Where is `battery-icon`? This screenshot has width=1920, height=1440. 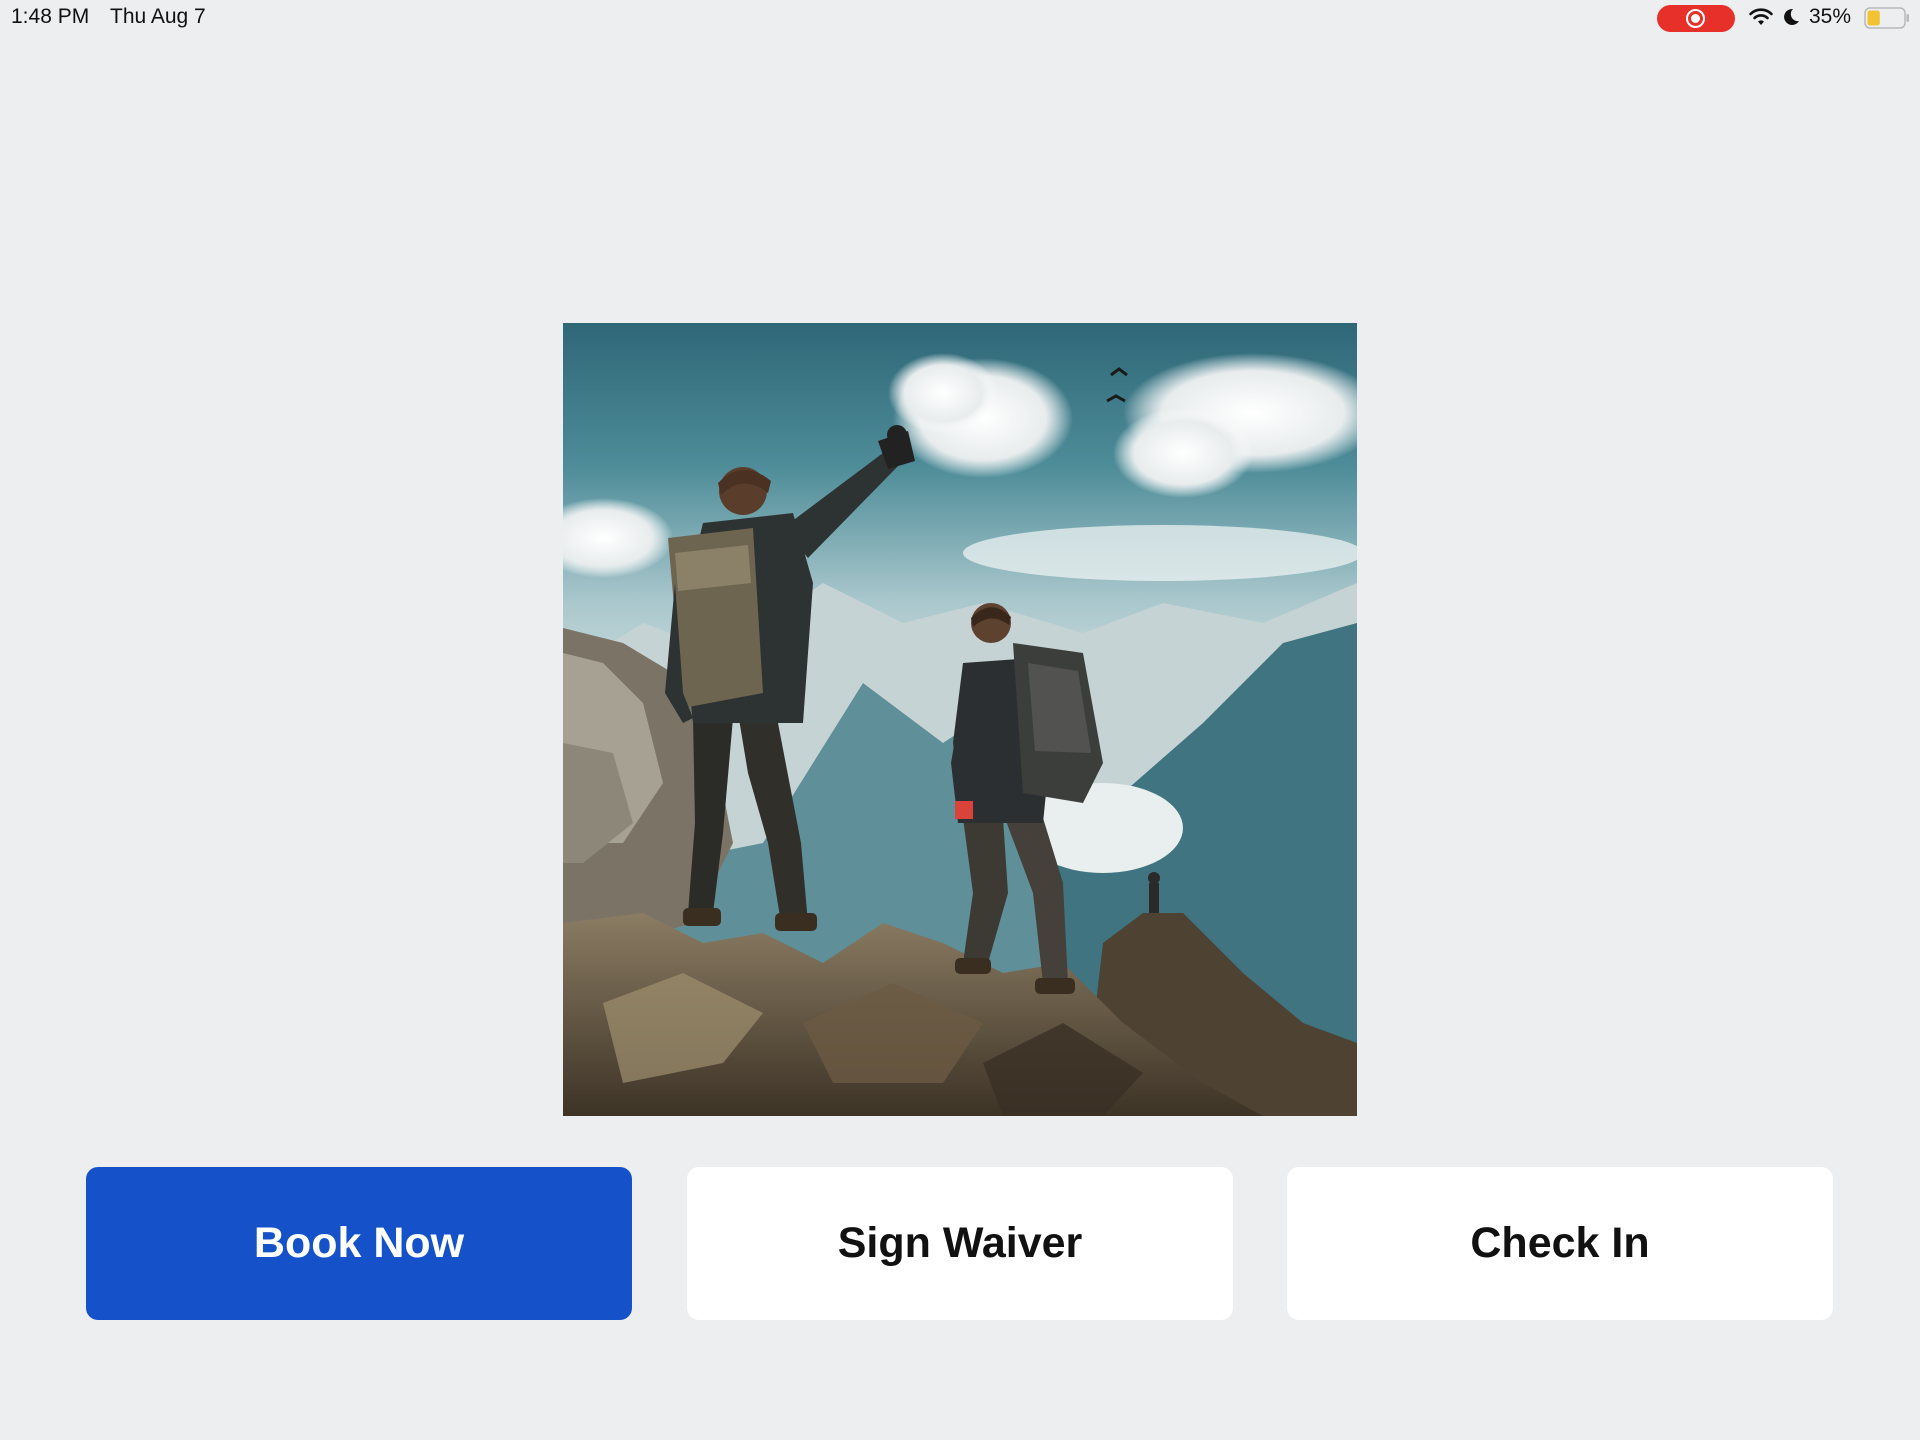
battery-icon is located at coordinates (1886, 18).